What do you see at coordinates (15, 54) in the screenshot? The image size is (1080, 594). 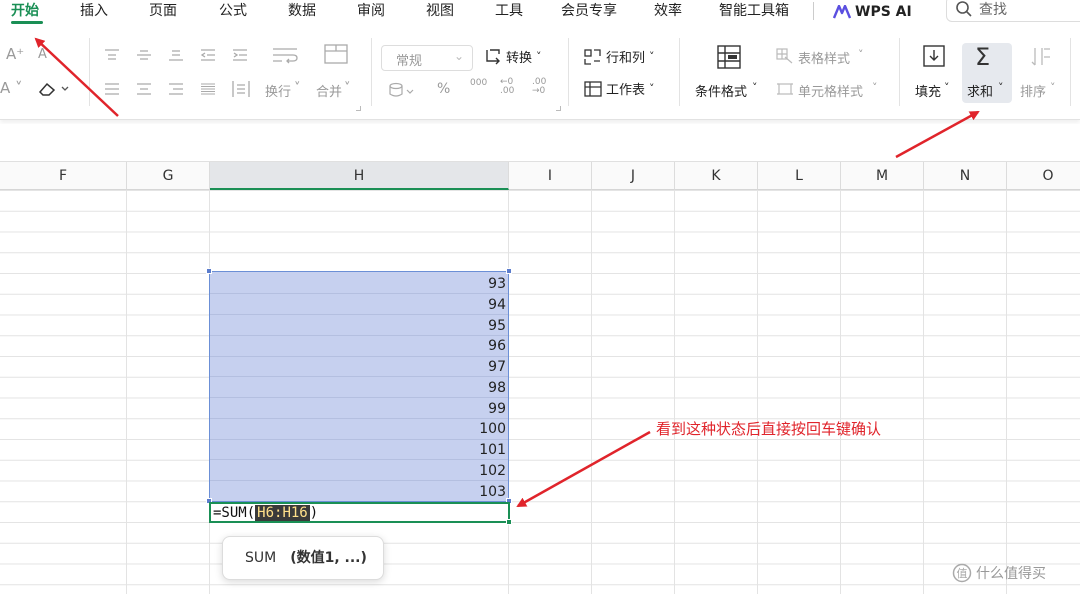 I see `font-increase-icon: A⁺` at bounding box center [15, 54].